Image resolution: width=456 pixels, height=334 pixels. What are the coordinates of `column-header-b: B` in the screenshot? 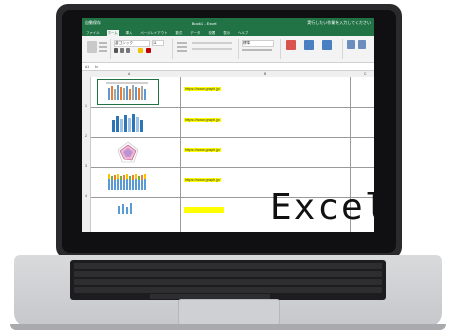 It's located at (265, 74).